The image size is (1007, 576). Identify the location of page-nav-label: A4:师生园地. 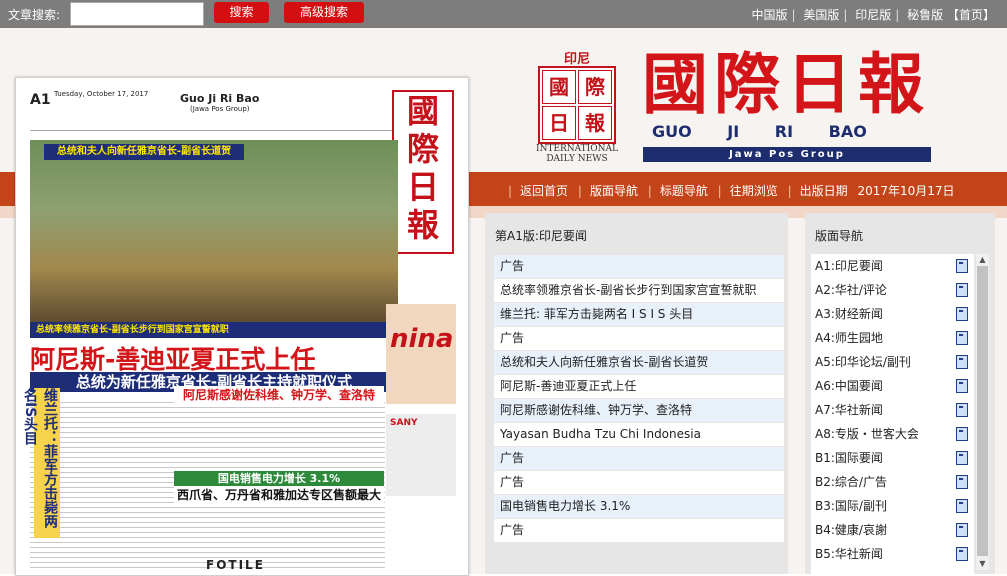
(849, 338).